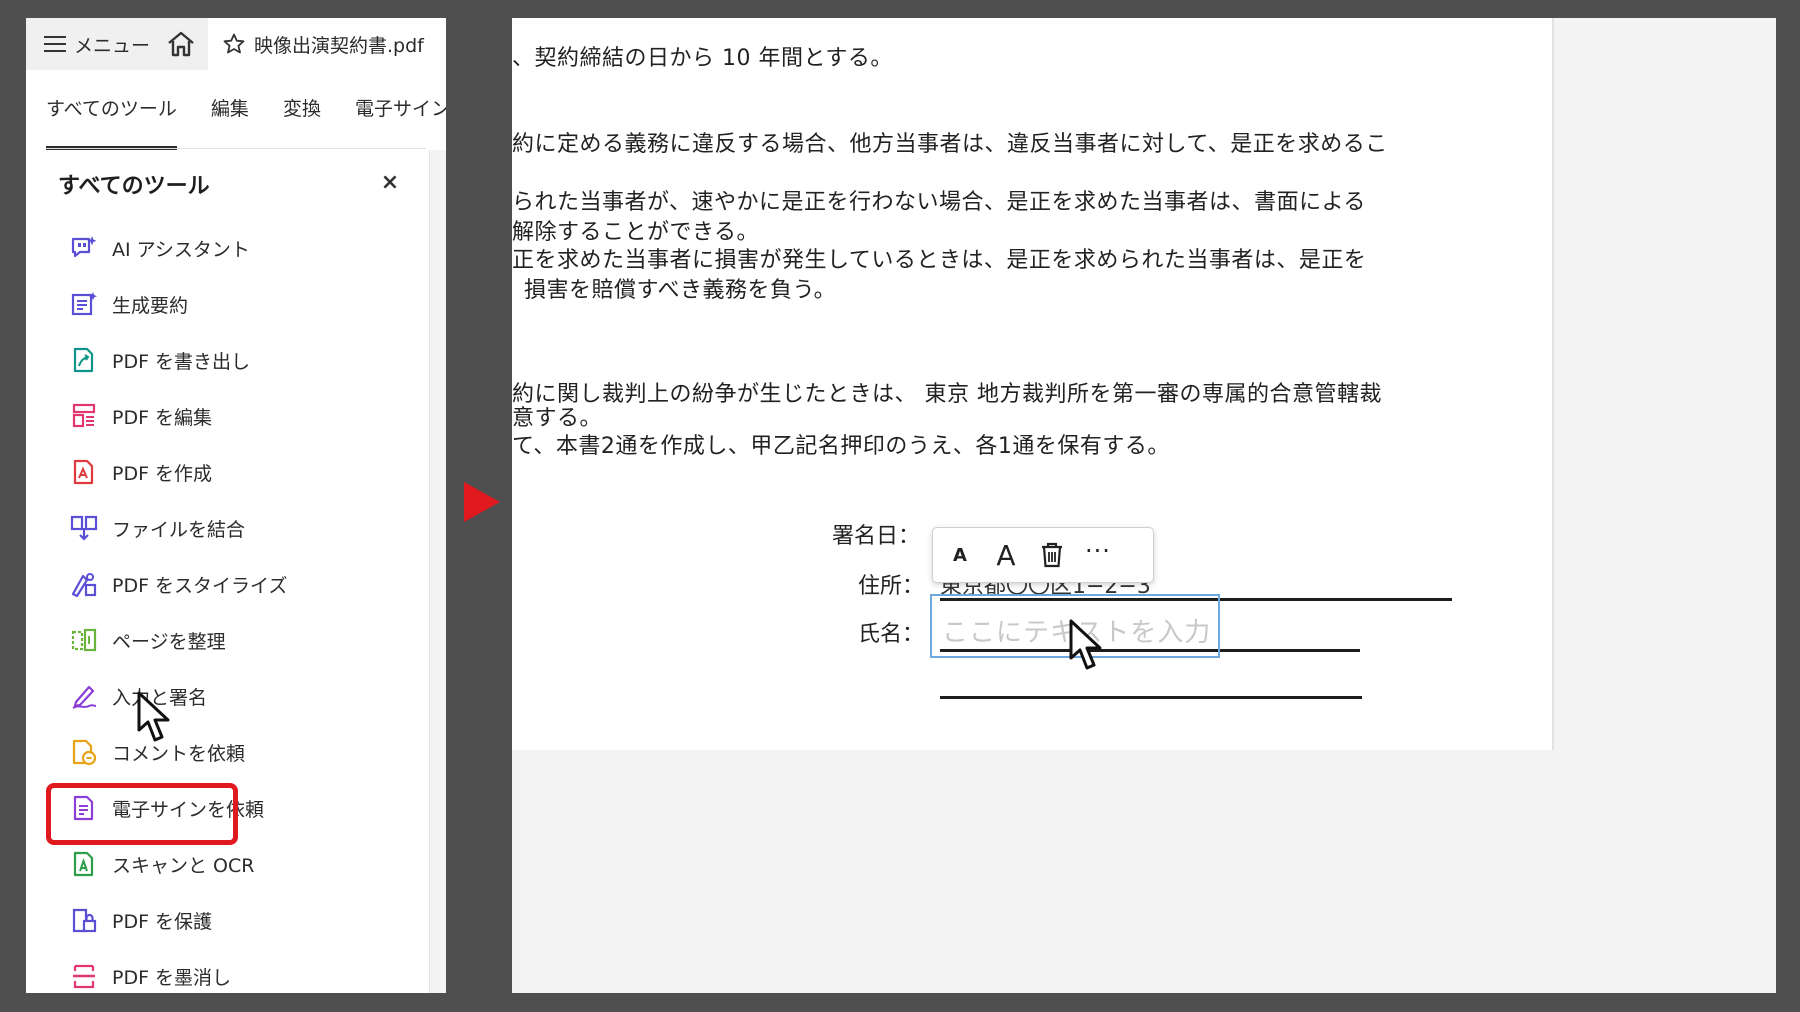 Image resolution: width=1800 pixels, height=1012 pixels. I want to click on document-tab: 映像出演契約書.pdf, so click(327, 44).